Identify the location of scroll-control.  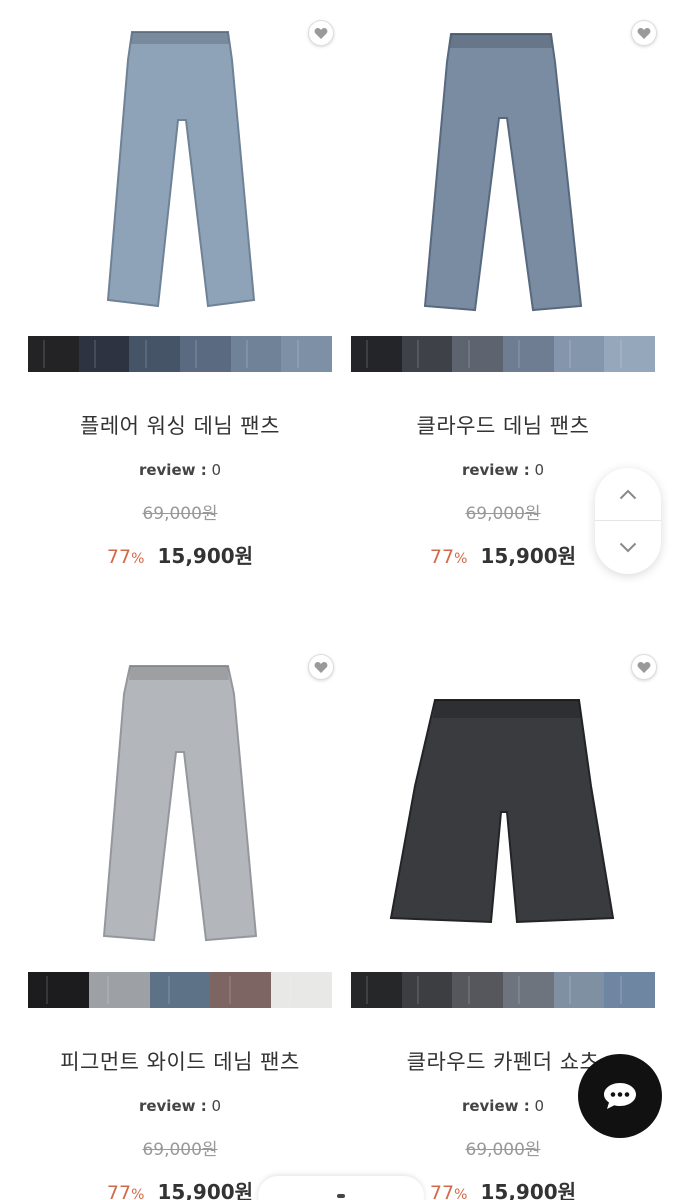
(628, 521).